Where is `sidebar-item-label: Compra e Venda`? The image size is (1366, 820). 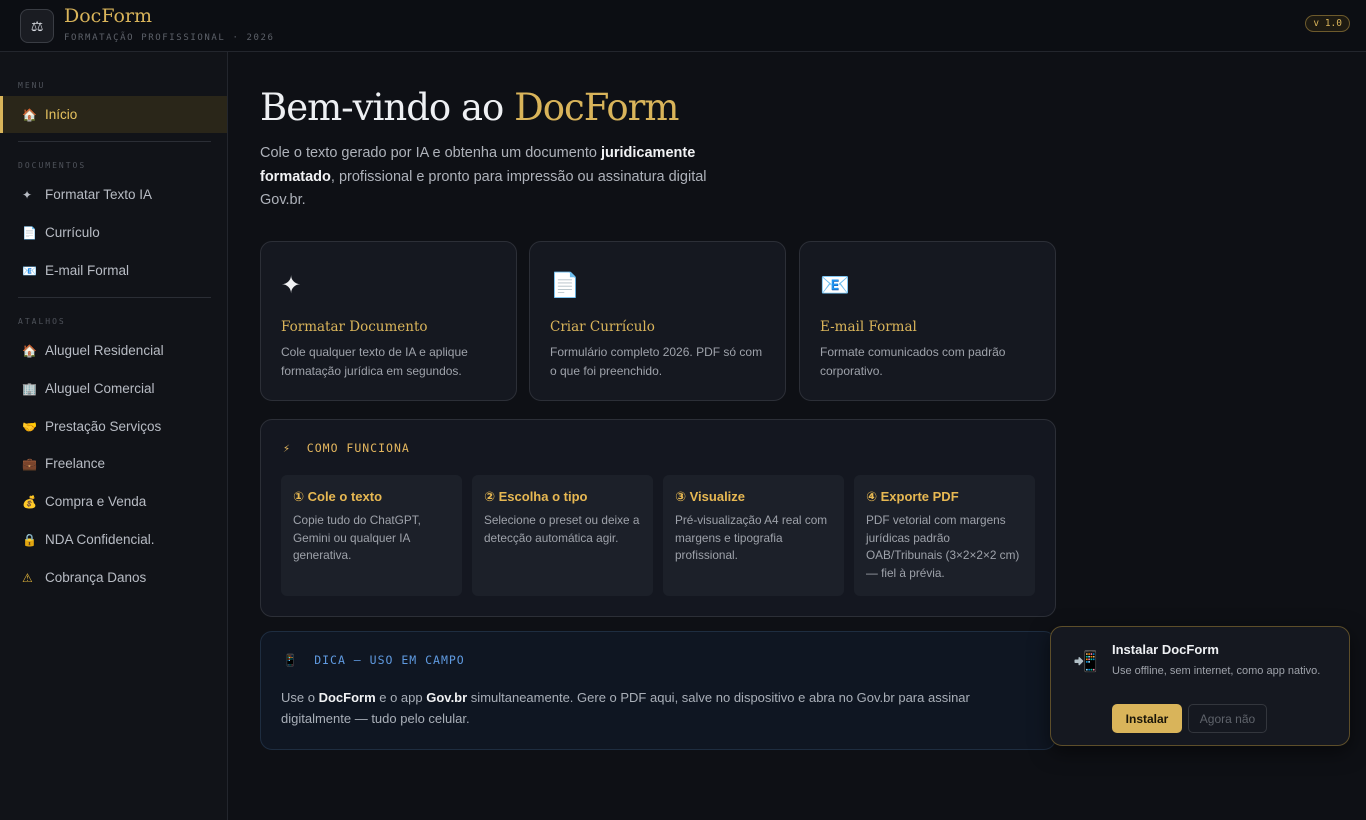 sidebar-item-label: Compra e Venda is located at coordinates (96, 501).